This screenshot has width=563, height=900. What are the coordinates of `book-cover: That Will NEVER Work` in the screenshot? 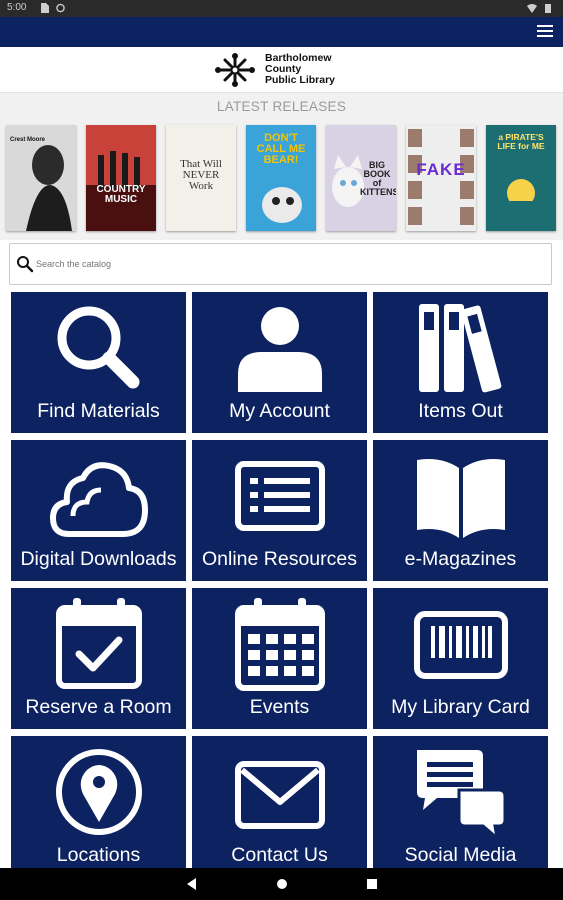 It's located at (201, 178).